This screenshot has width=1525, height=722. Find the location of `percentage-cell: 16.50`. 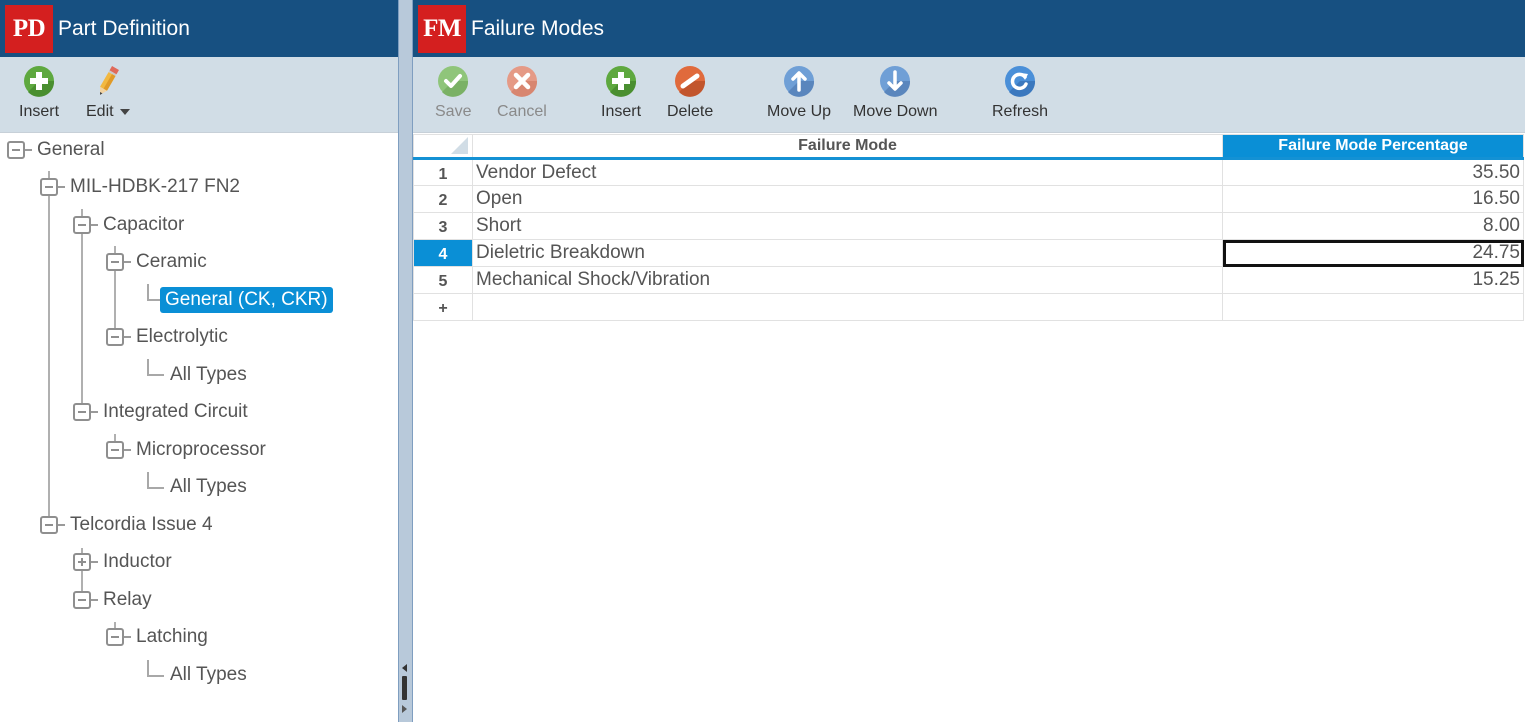

percentage-cell: 16.50 is located at coordinates (1373, 199).